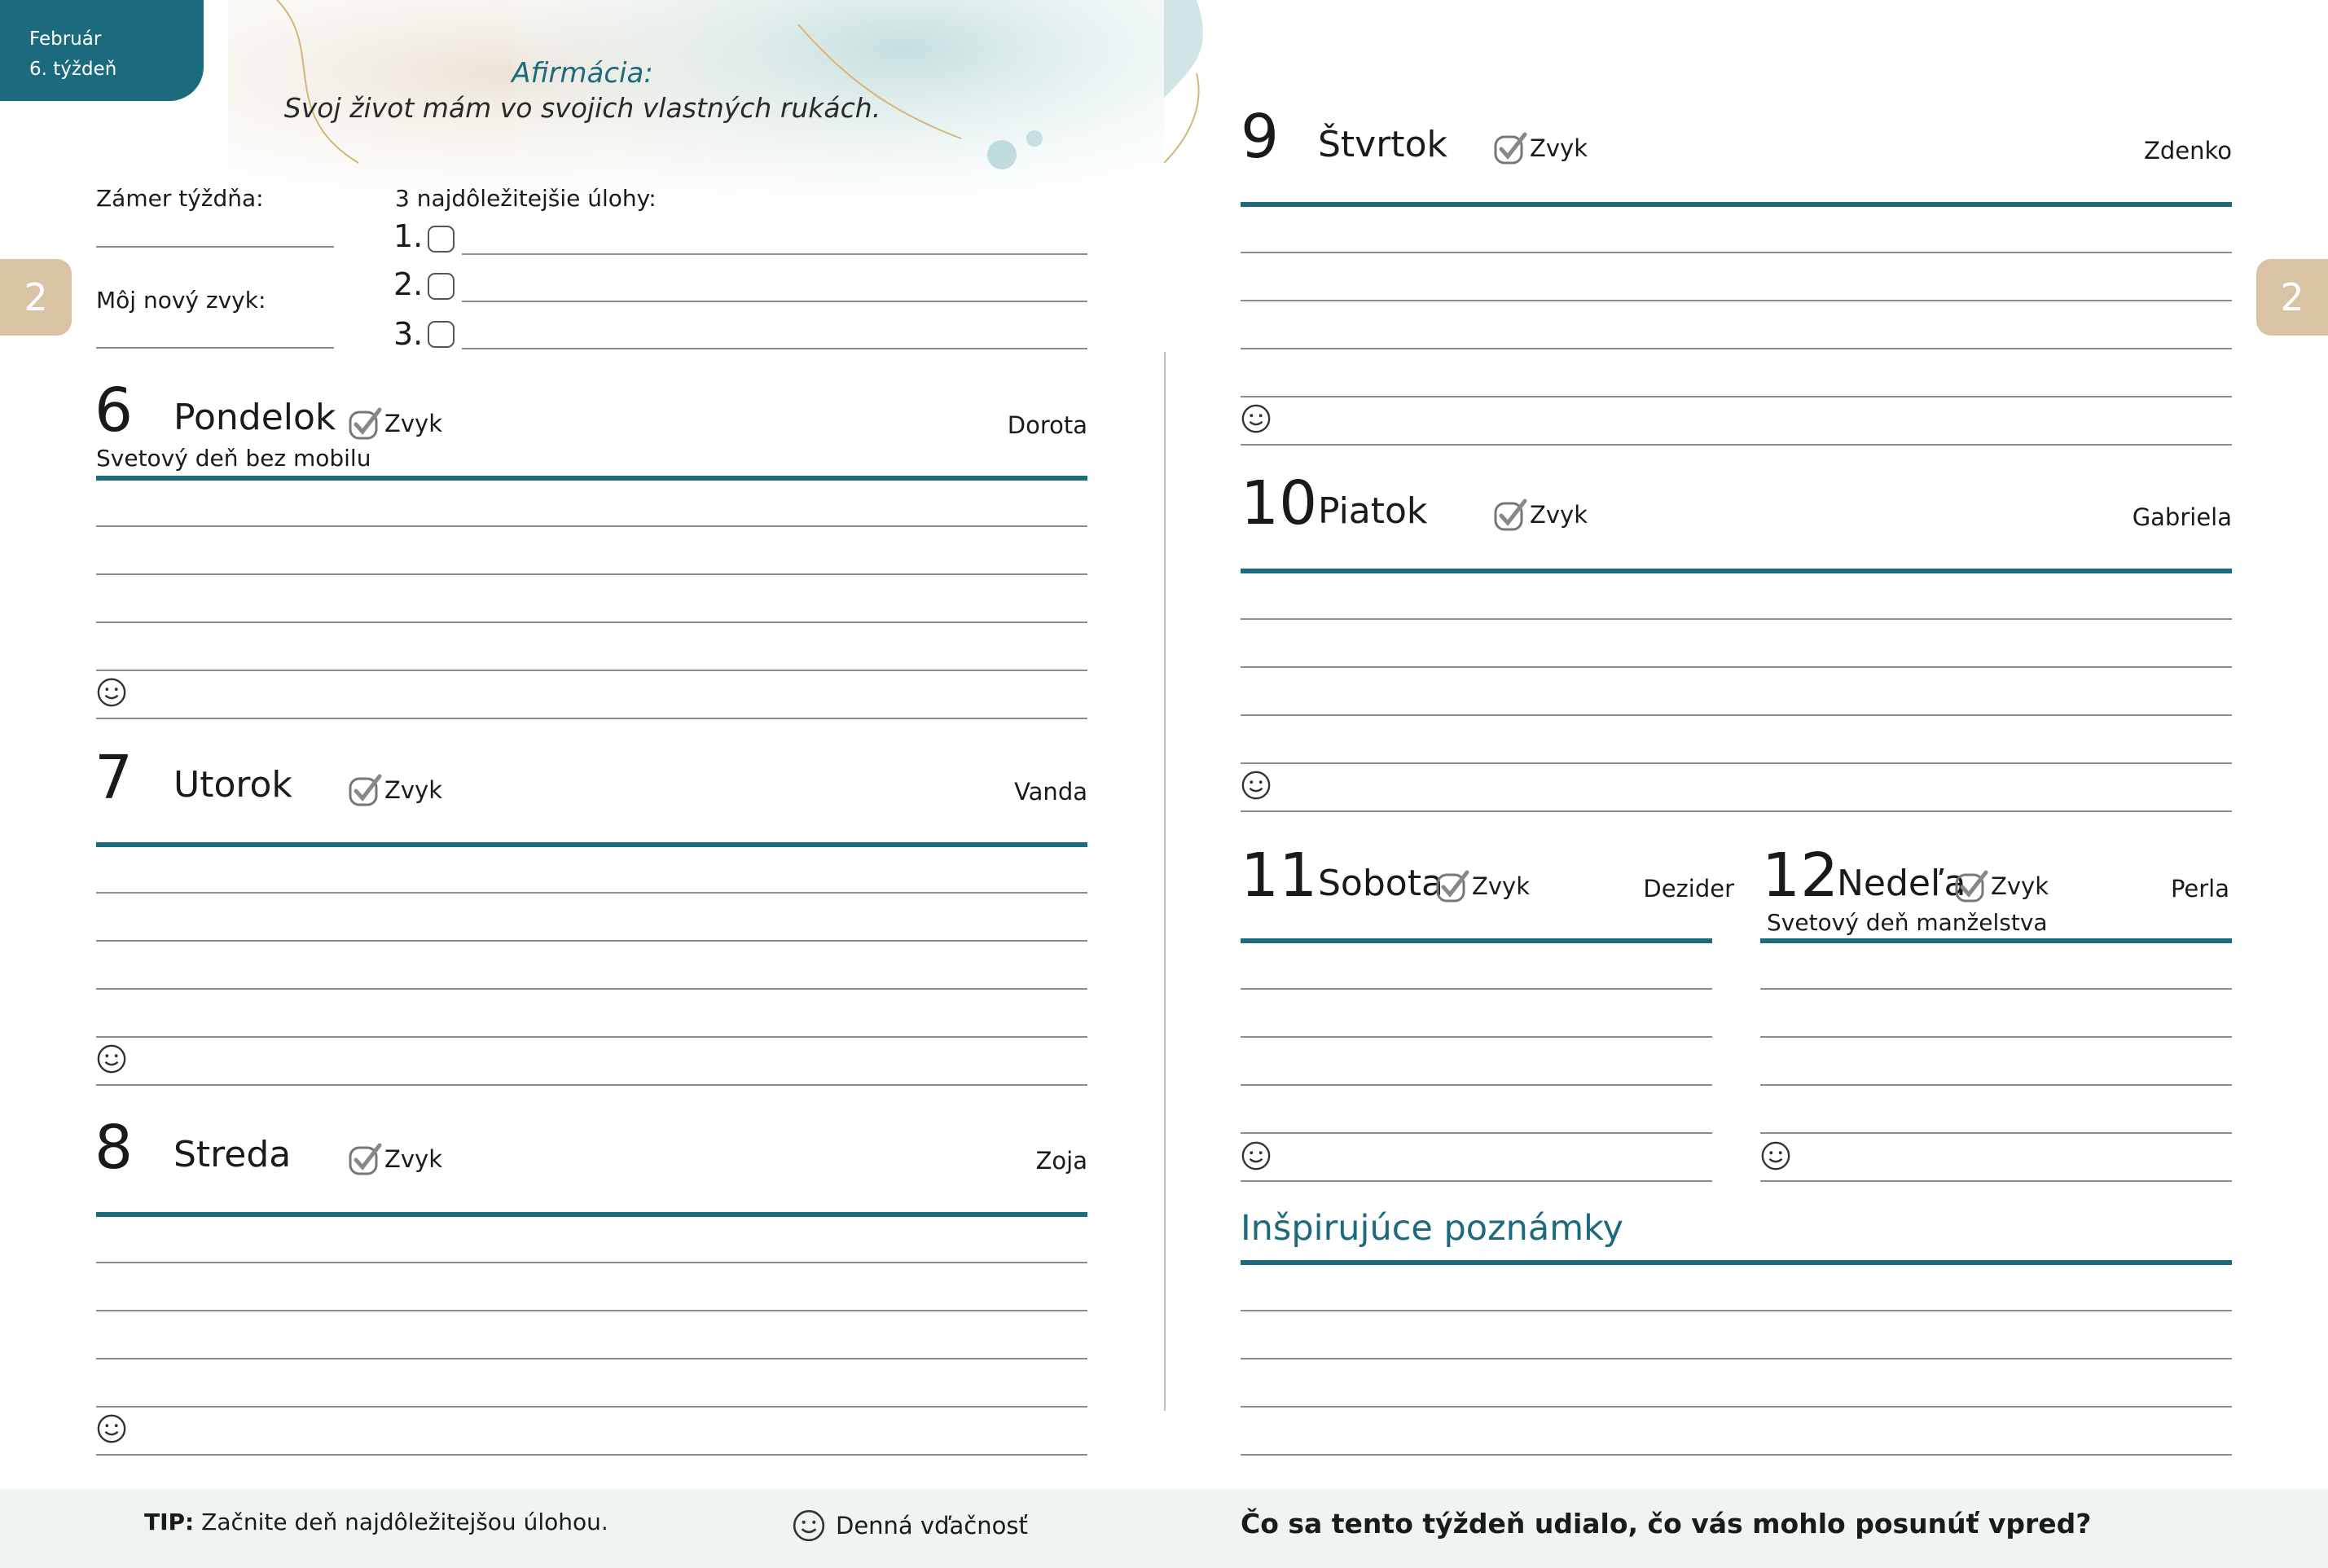 The height and width of the screenshot is (1568, 2328). What do you see at coordinates (1050, 792) in the screenshot?
I see `nameday: Vanda` at bounding box center [1050, 792].